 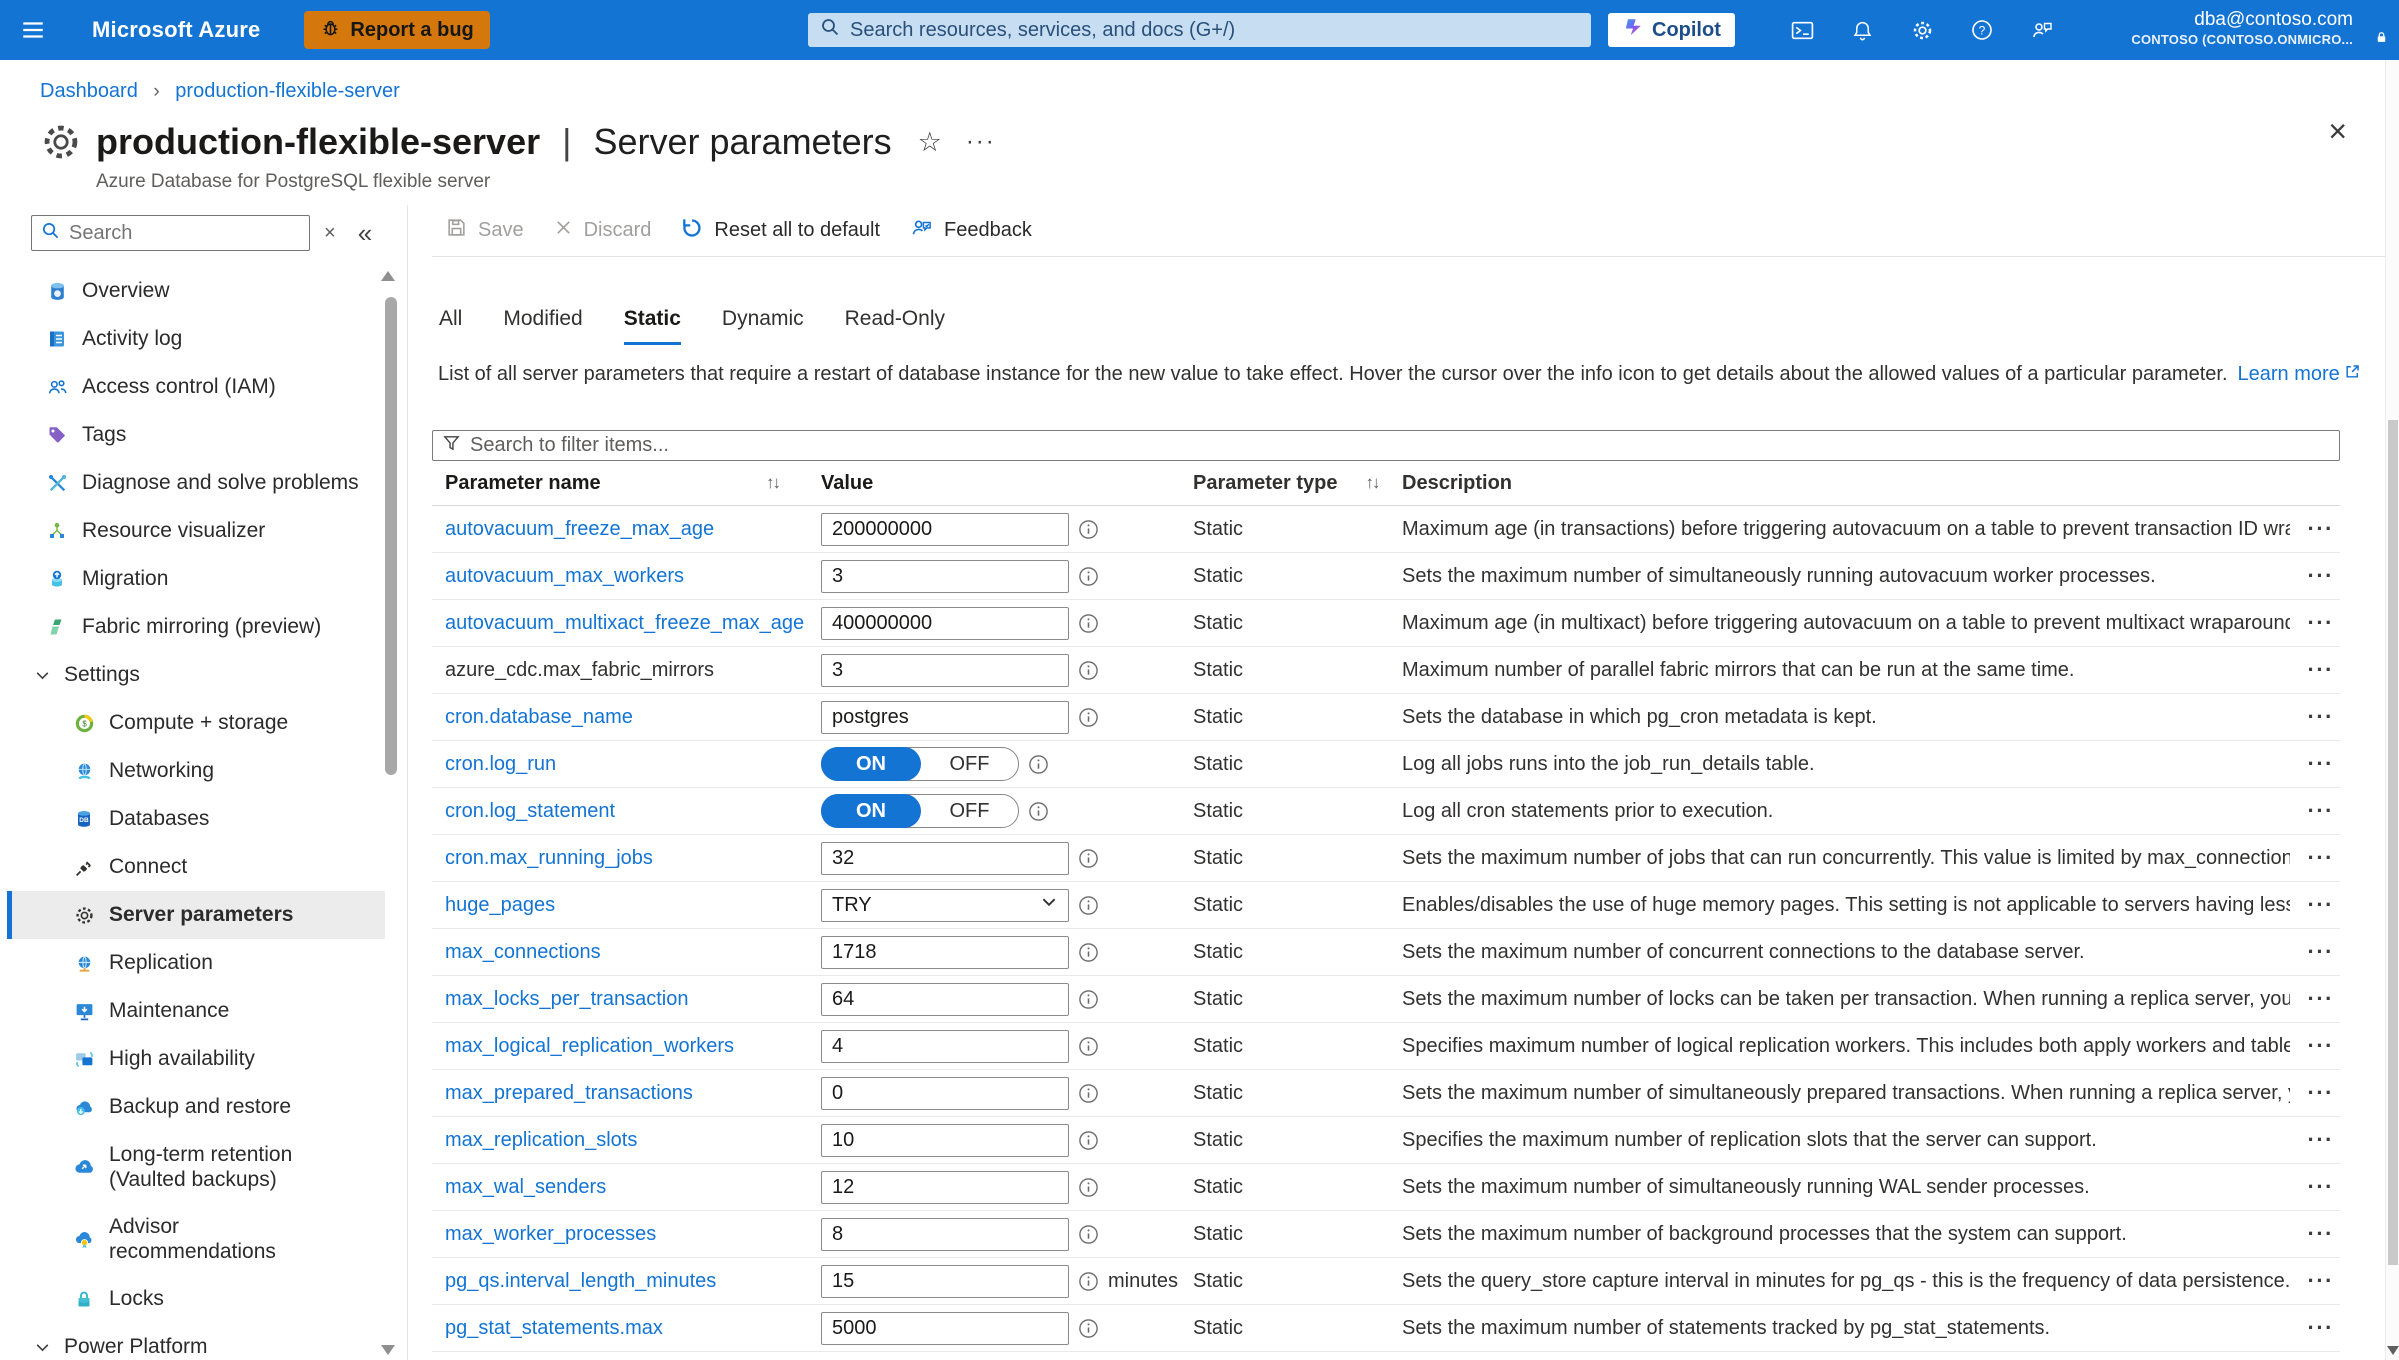 I want to click on save-button: Save, so click(x=485, y=230).